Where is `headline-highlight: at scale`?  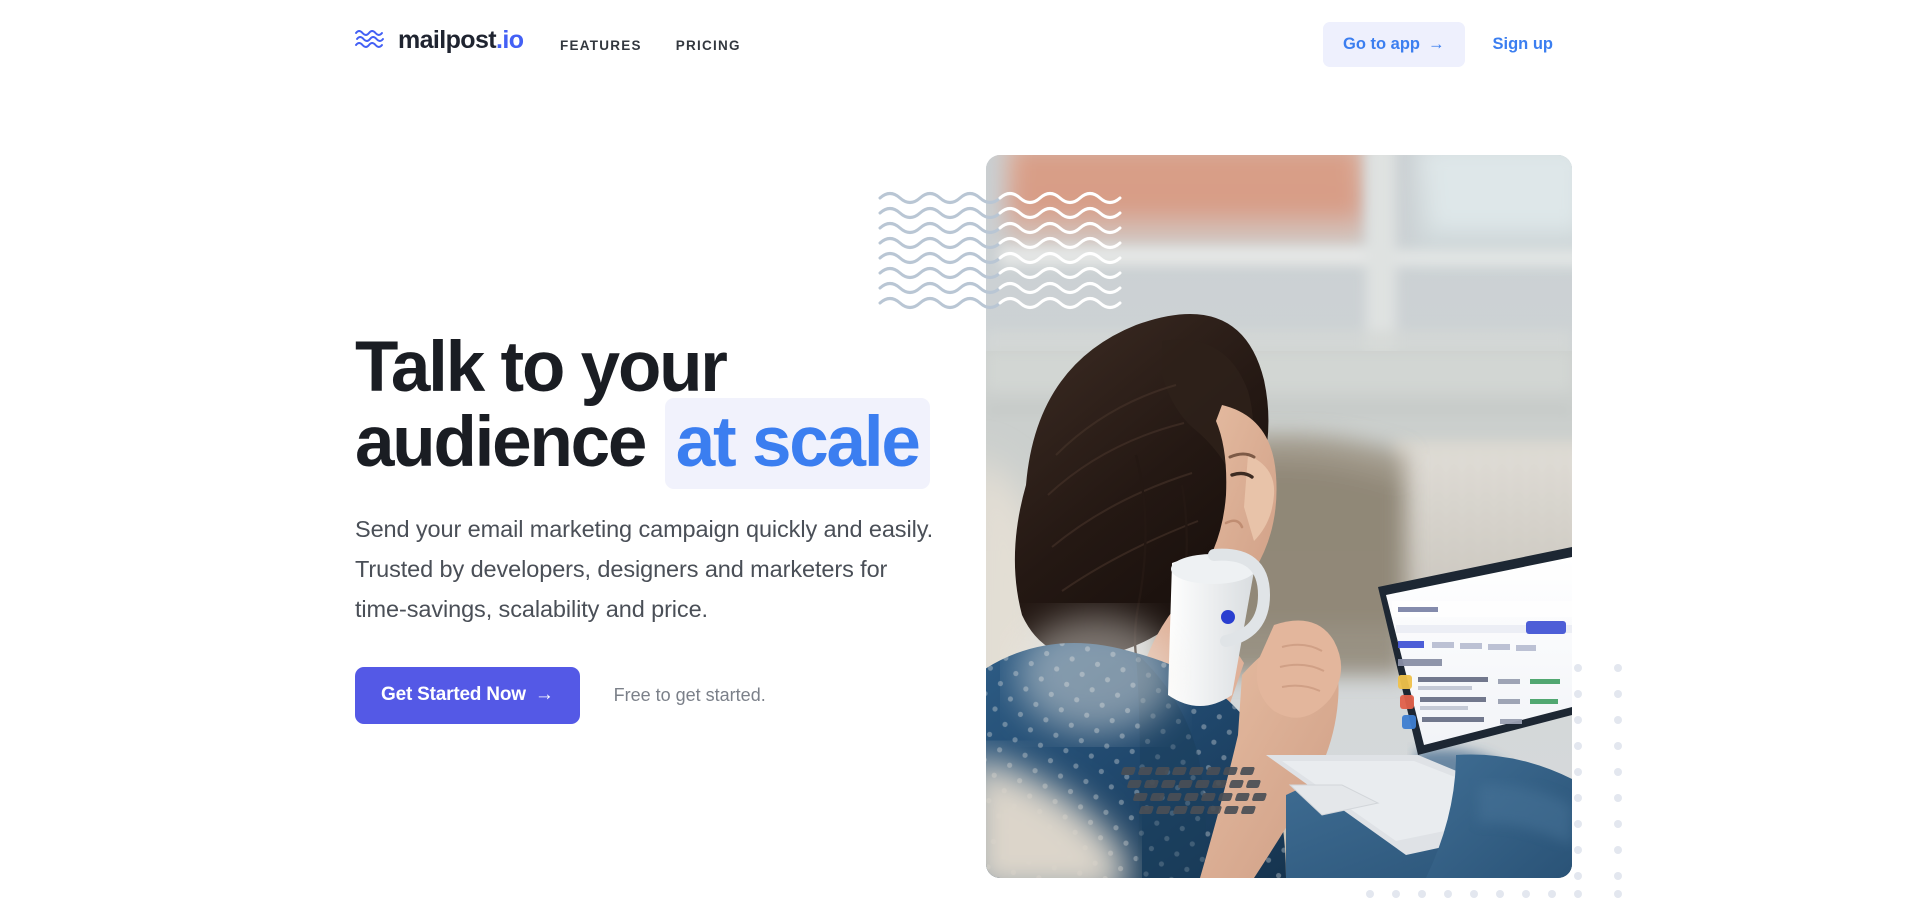 headline-highlight: at scale is located at coordinates (797, 444).